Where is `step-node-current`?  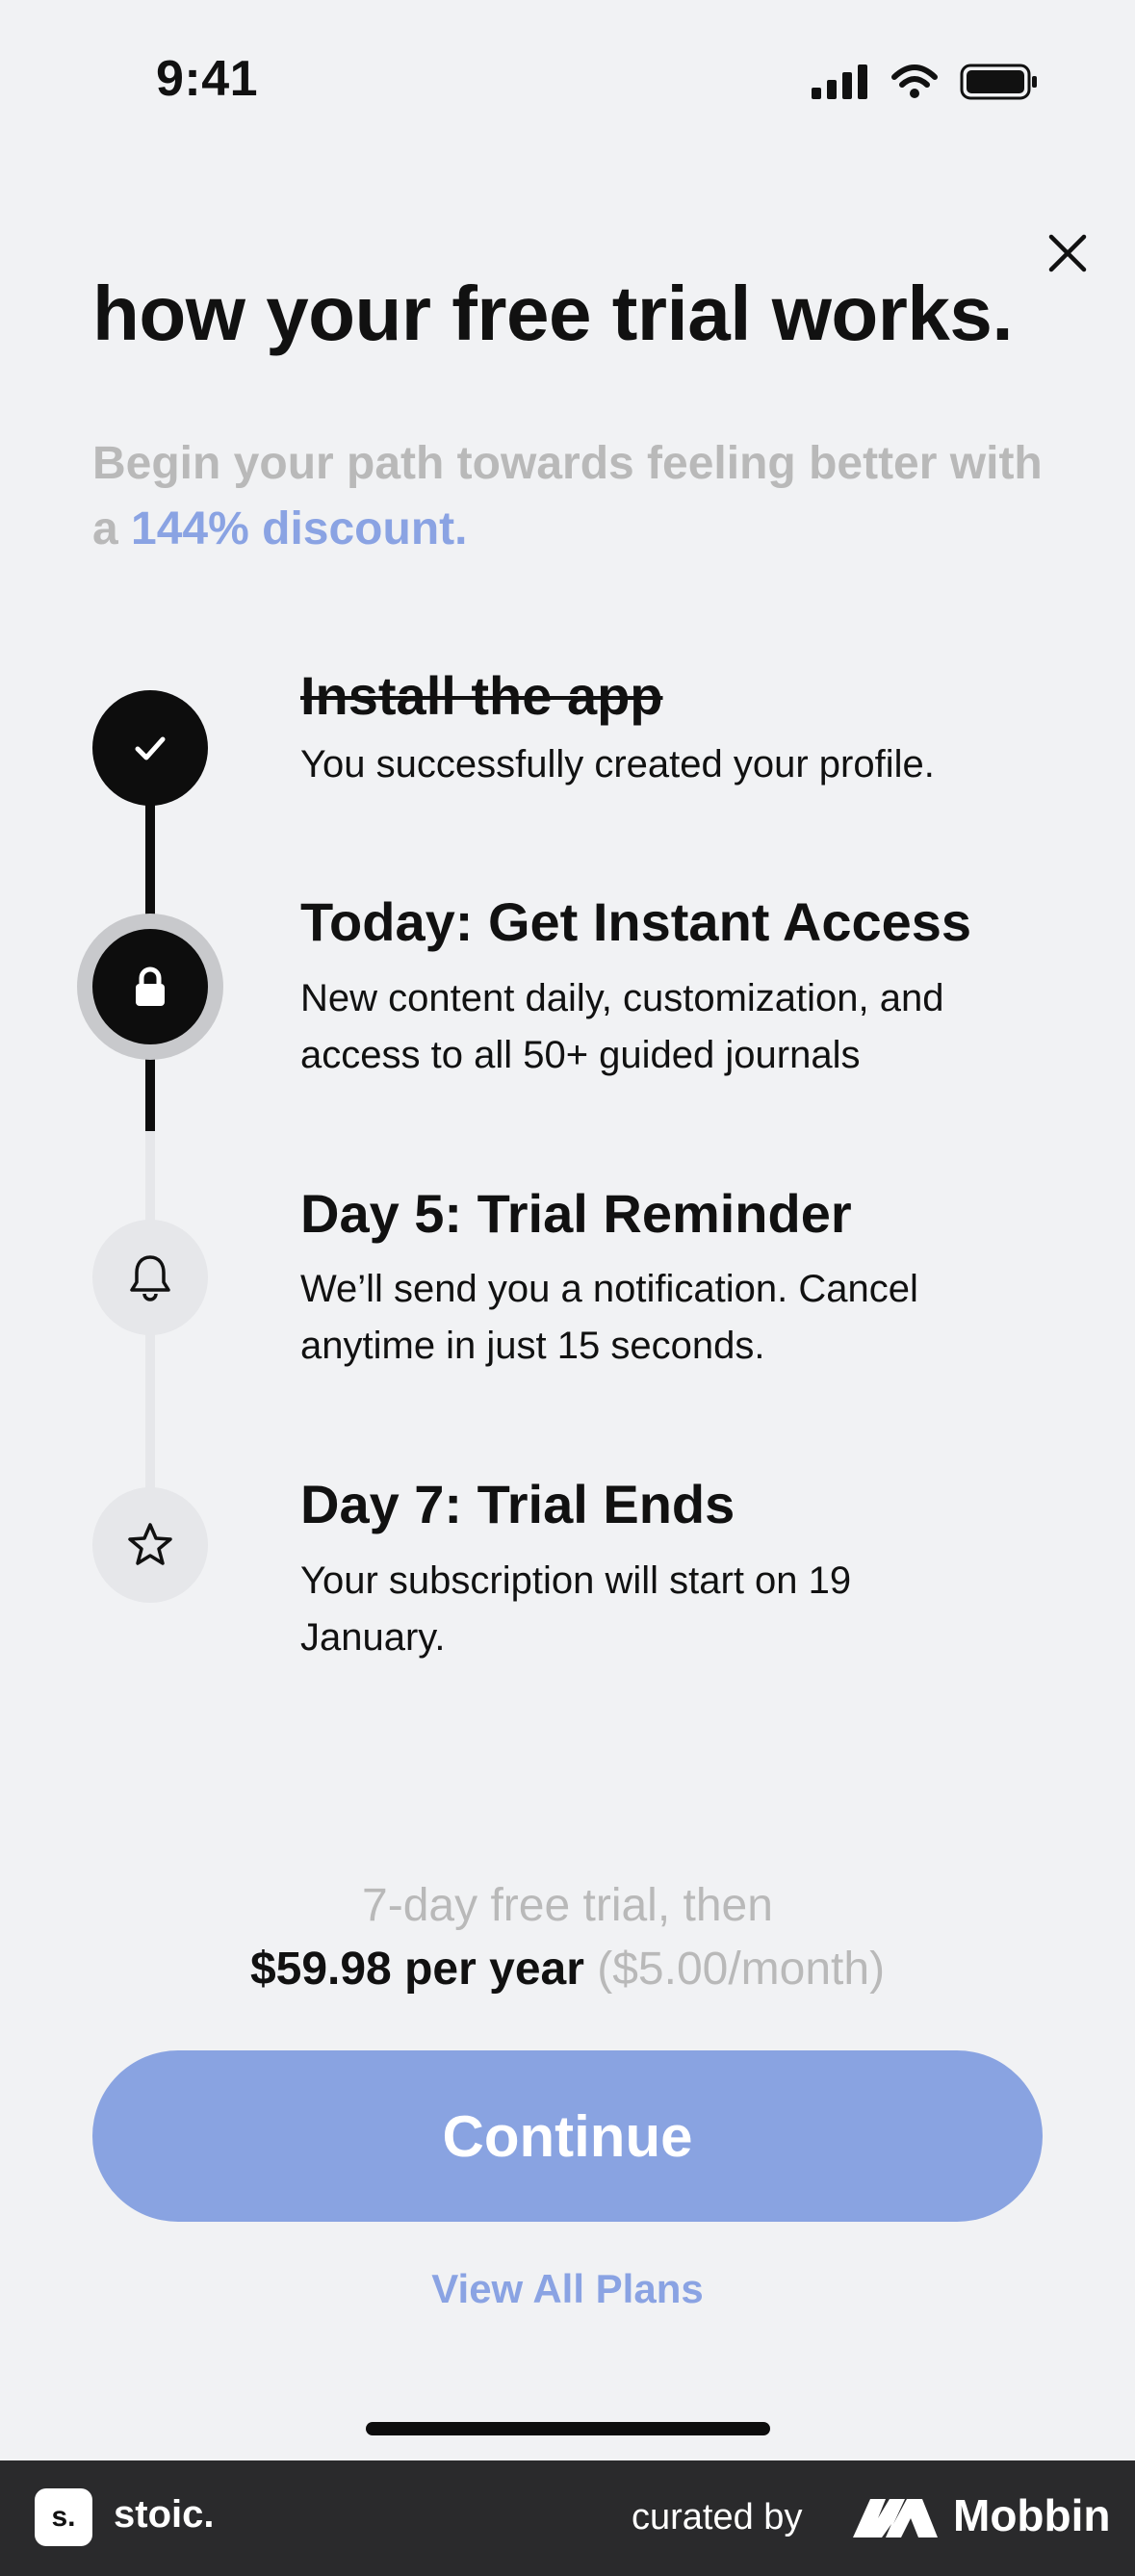 step-node-current is located at coordinates (150, 987).